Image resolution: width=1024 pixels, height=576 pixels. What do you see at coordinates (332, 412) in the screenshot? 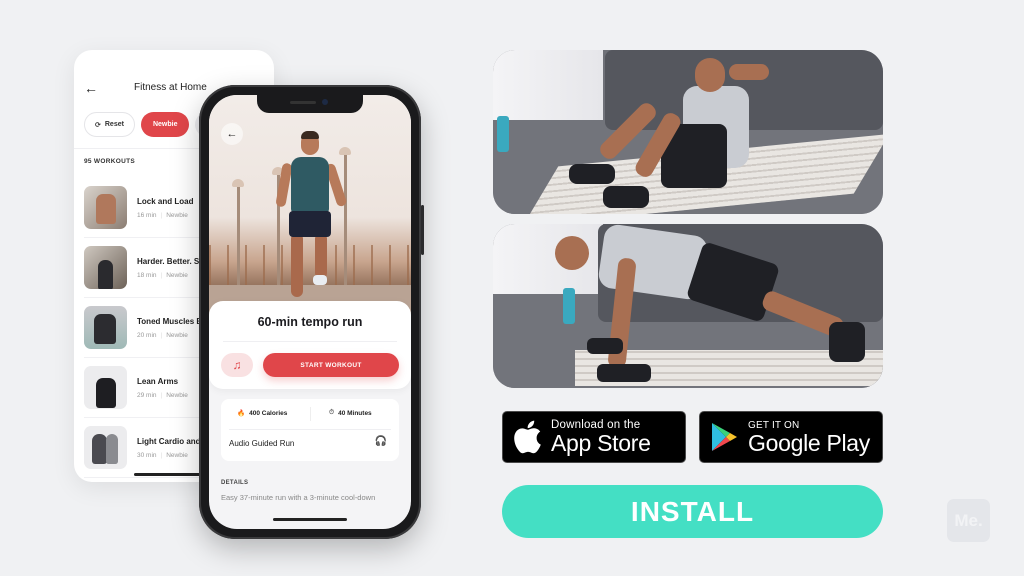
I see `stopwatch-icon: ⏱` at bounding box center [332, 412].